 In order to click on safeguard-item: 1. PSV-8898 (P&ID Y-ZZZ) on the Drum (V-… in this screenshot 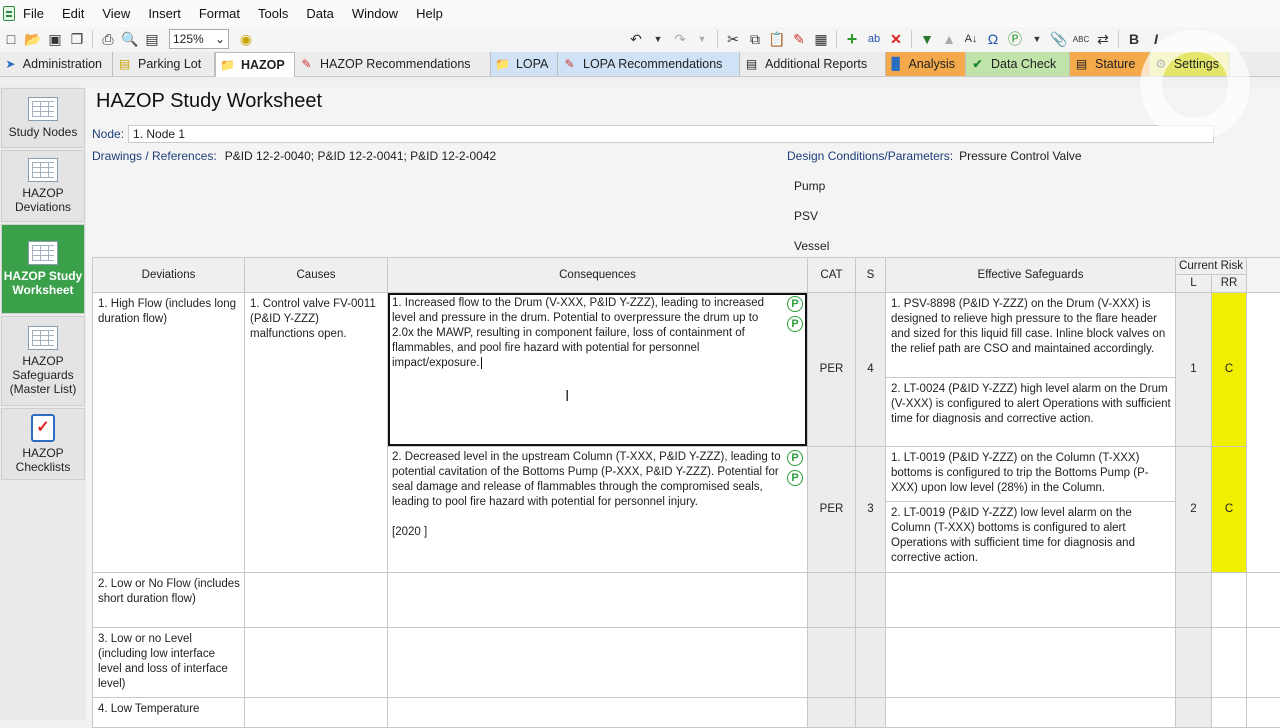, I will do `click(1030, 335)`.